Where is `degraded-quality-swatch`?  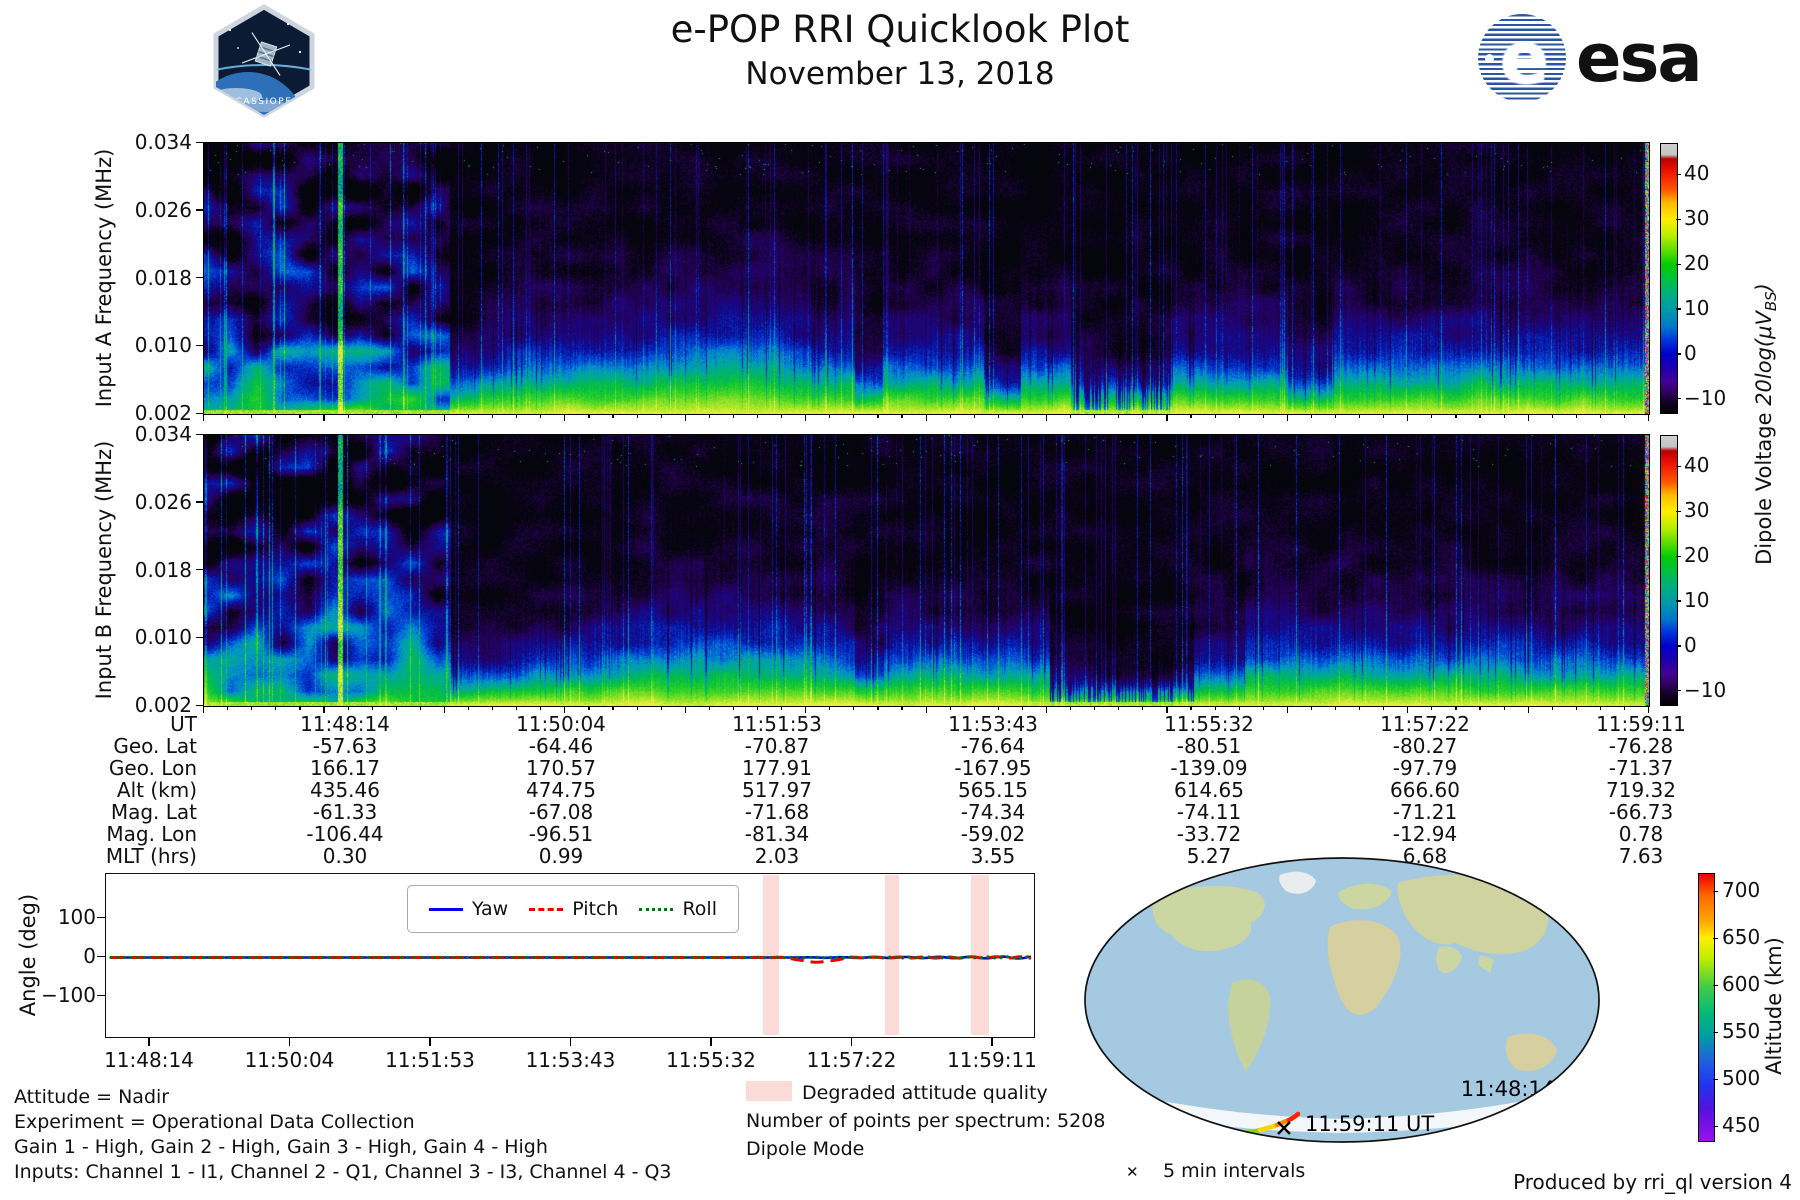 degraded-quality-swatch is located at coordinates (769, 1091).